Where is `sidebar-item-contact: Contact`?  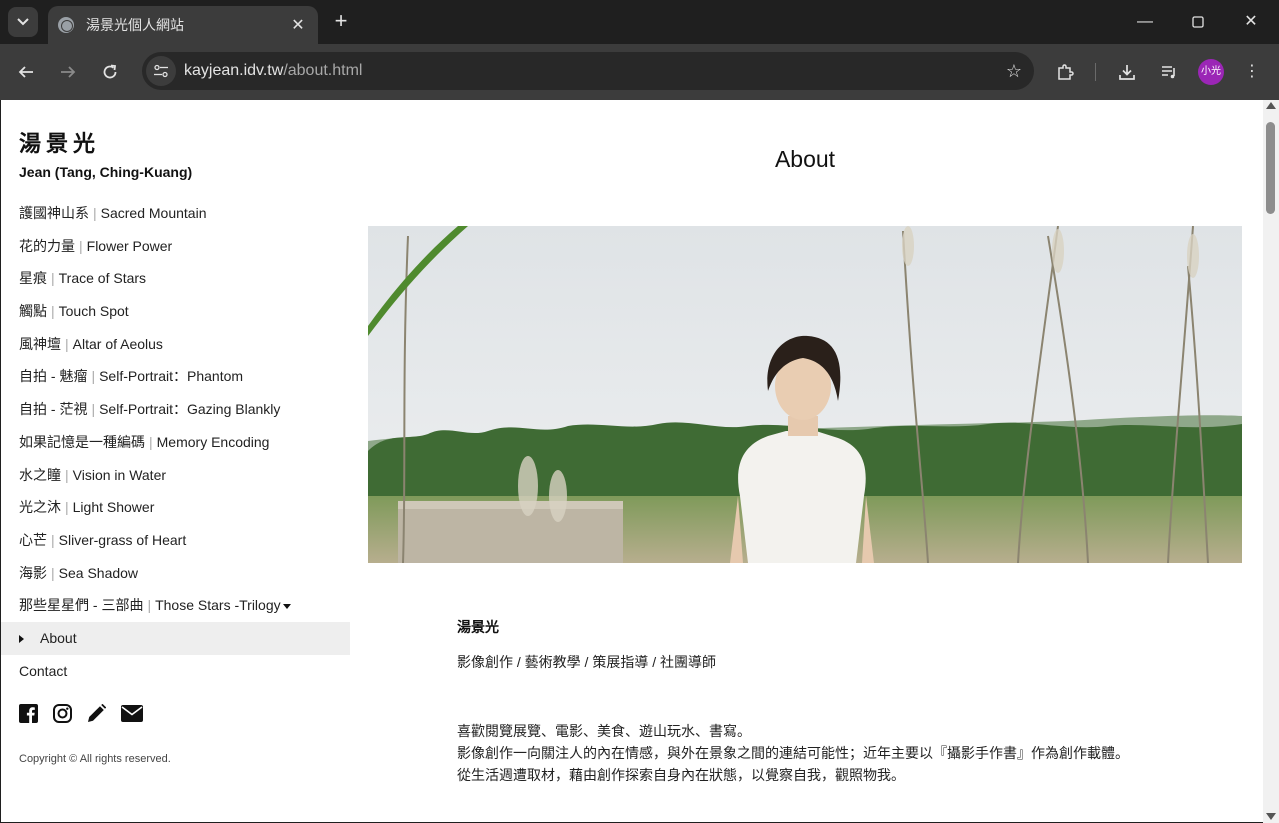 sidebar-item-contact: Contact is located at coordinates (175, 671).